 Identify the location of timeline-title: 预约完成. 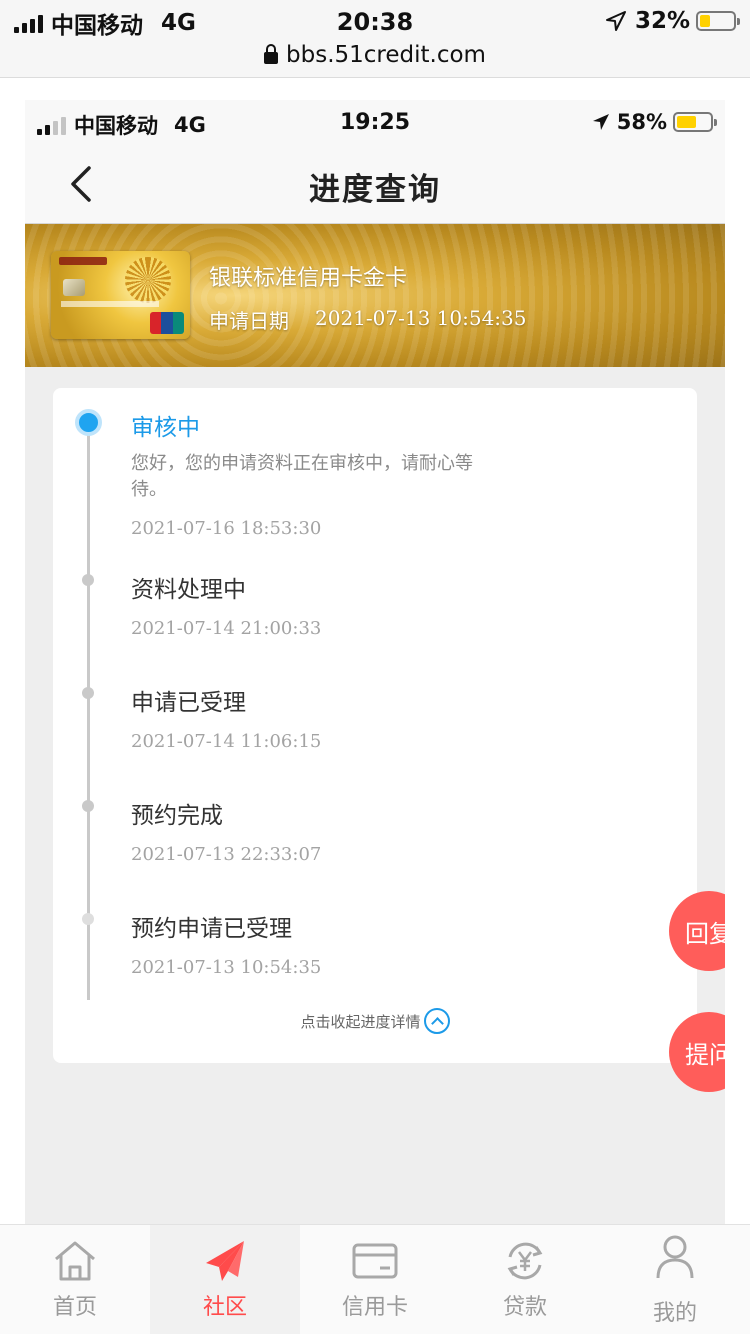
(177, 816).